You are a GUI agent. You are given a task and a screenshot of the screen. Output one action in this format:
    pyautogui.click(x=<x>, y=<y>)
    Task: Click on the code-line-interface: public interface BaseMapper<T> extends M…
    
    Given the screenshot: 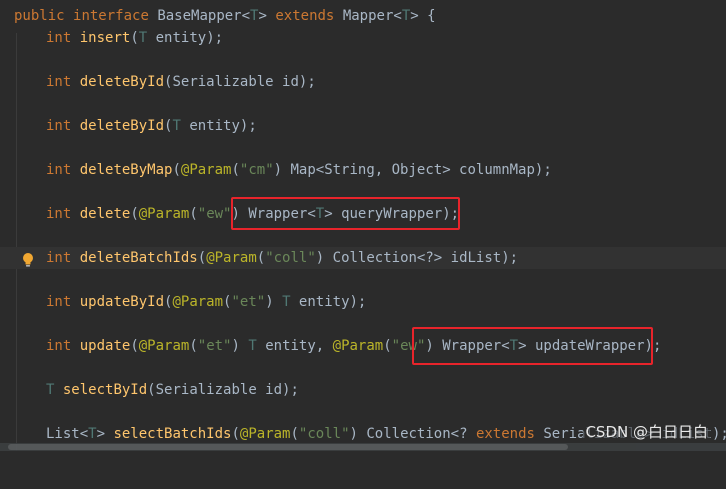 What is the action you would take?
    pyautogui.click(x=363, y=16)
    